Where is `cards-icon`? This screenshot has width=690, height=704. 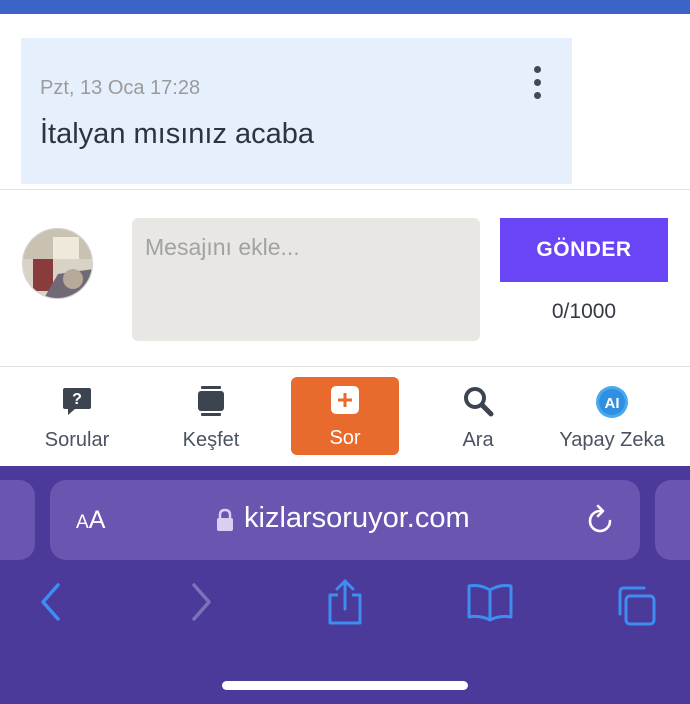 cards-icon is located at coordinates (211, 403).